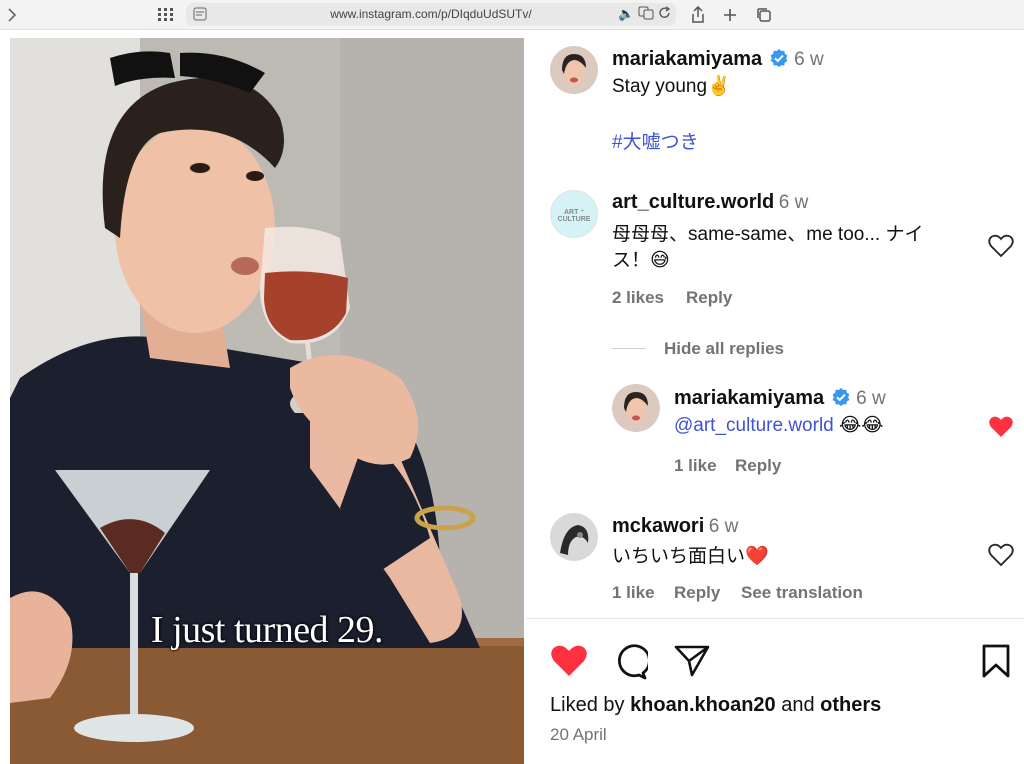  Describe the element at coordinates (798, 705) in the screenshot. I see `liked-by-and: and` at that location.